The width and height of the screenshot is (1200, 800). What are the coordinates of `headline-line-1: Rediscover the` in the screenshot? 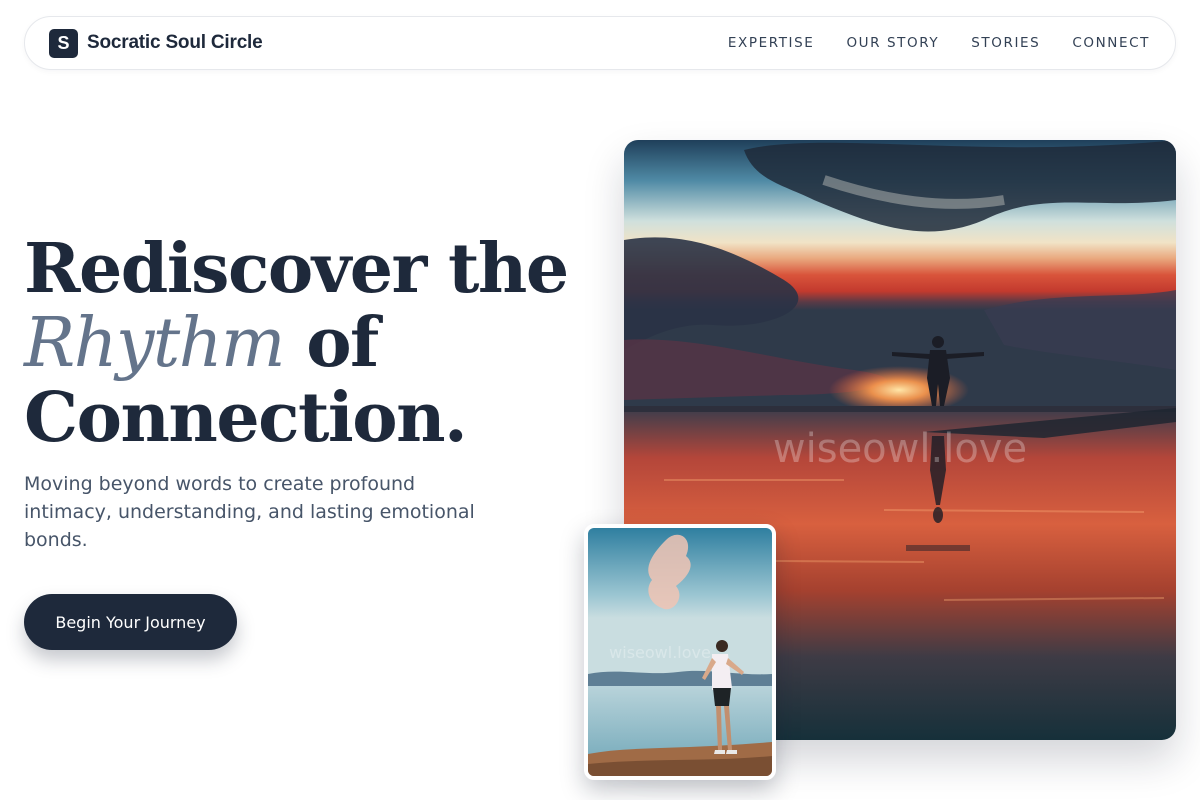 It's located at (296, 269).